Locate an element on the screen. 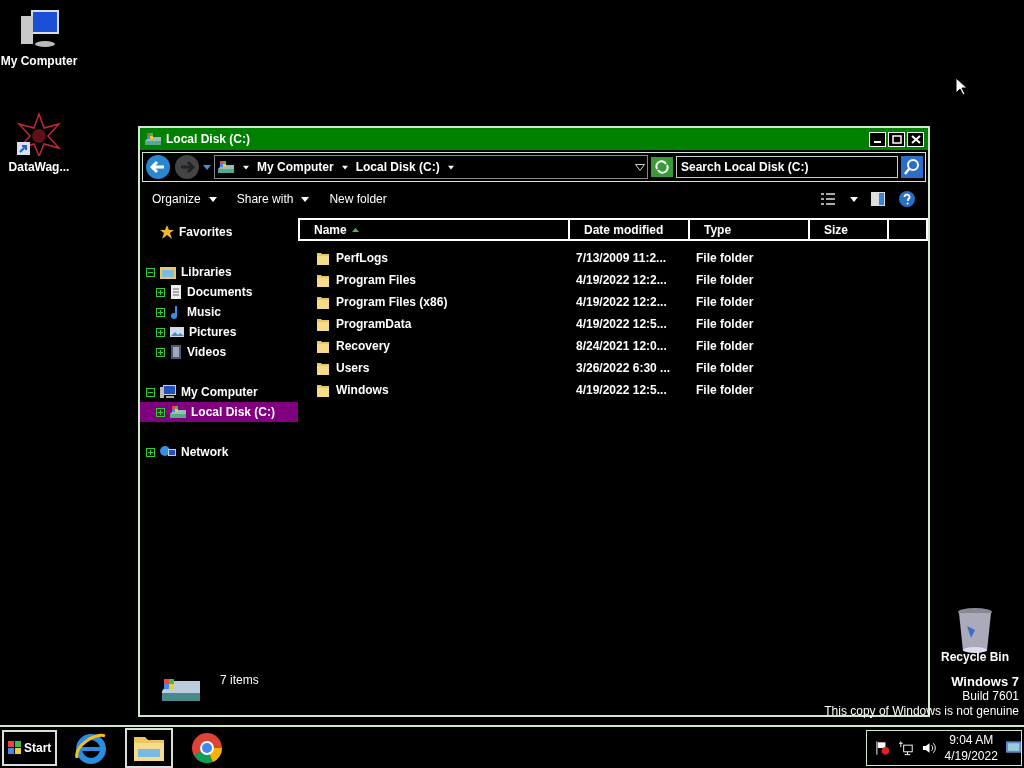 The image size is (1024, 768). maximize-icon is located at coordinates (896, 139).